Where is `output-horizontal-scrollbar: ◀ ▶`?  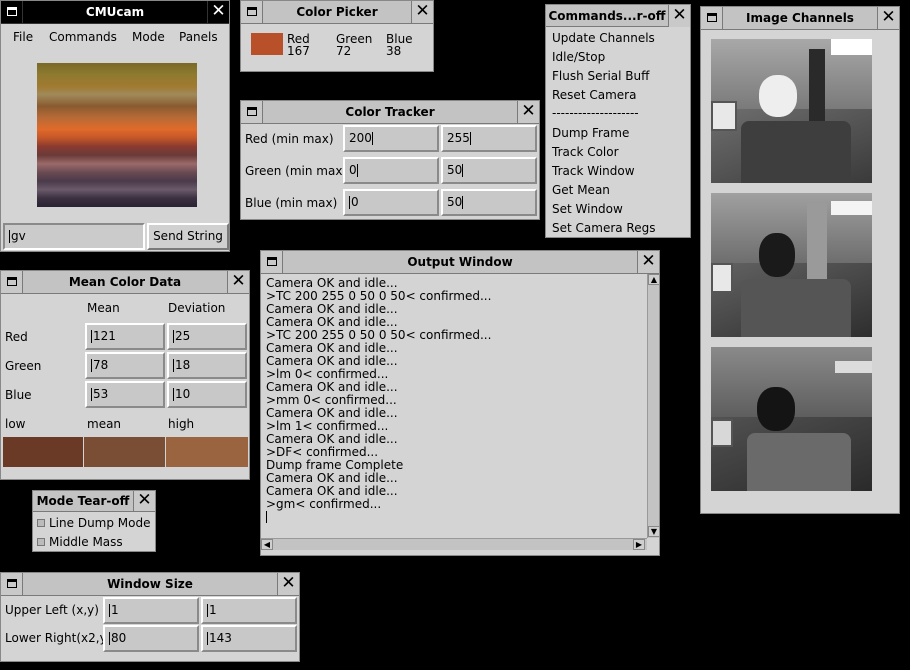
output-horizontal-scrollbar: ◀ ▶ is located at coordinates (454, 544).